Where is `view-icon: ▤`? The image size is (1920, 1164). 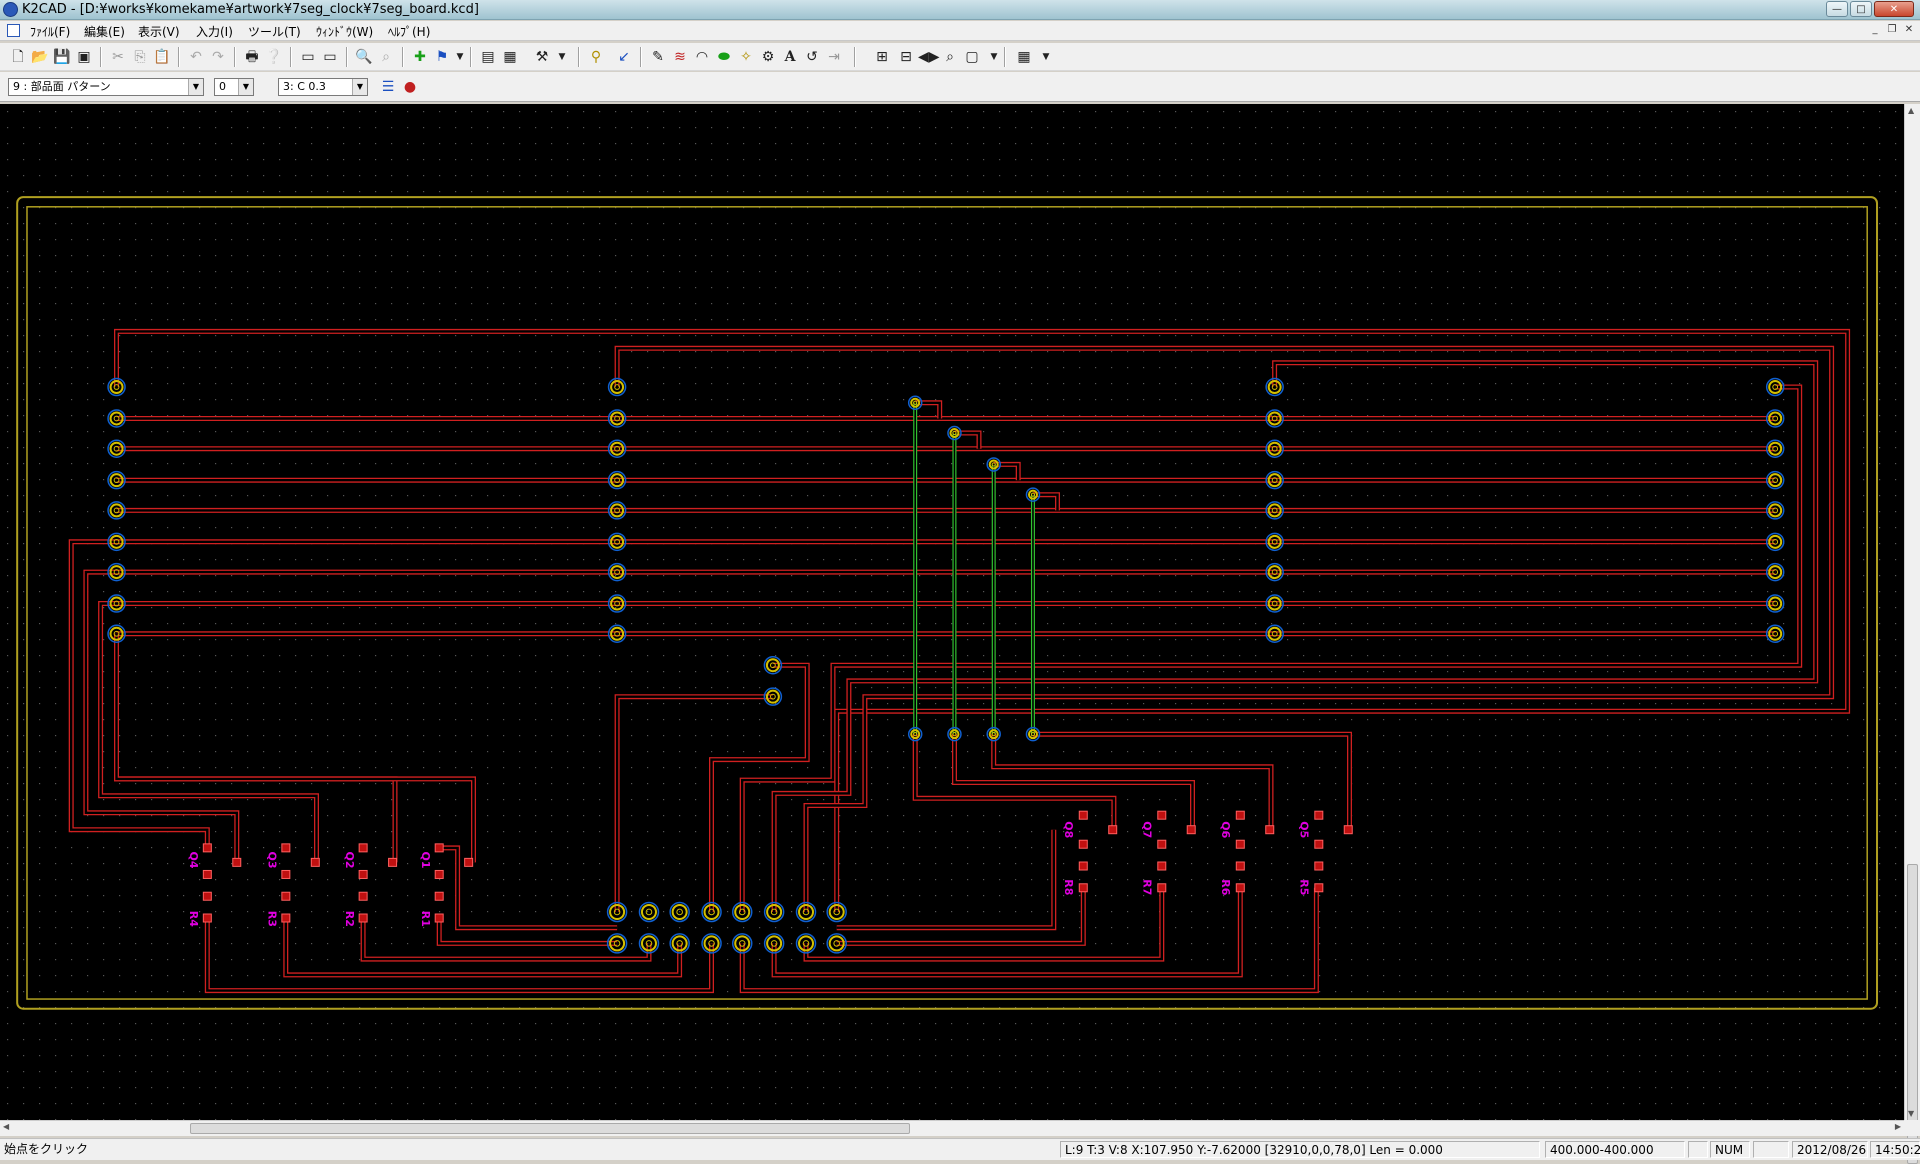
view-icon: ▤ is located at coordinates (488, 57).